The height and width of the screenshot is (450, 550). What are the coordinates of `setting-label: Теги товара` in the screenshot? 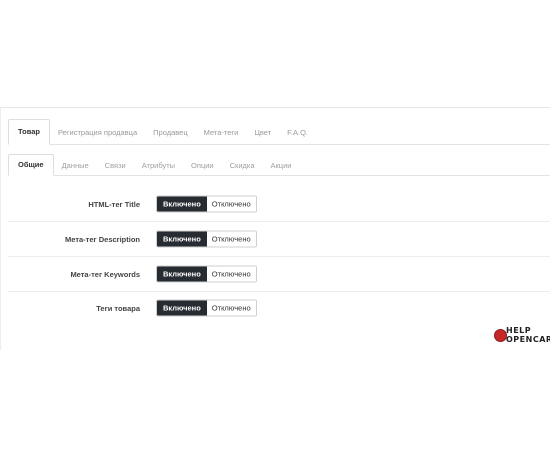 It's located at (118, 308).